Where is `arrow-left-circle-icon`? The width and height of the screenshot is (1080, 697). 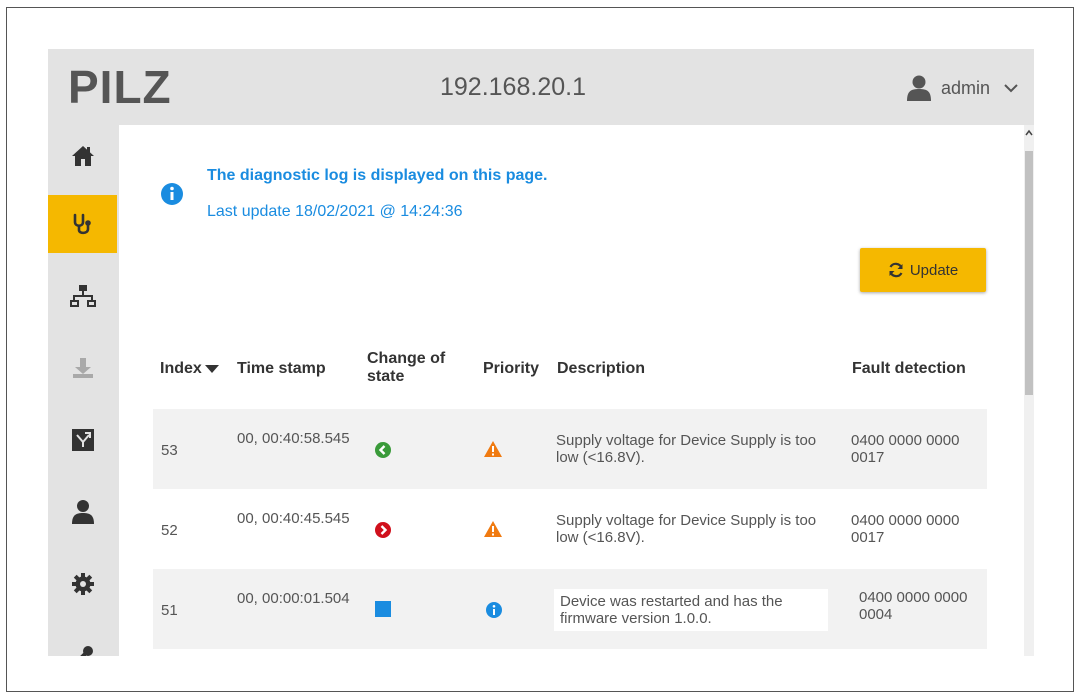 arrow-left-circle-icon is located at coordinates (383, 450).